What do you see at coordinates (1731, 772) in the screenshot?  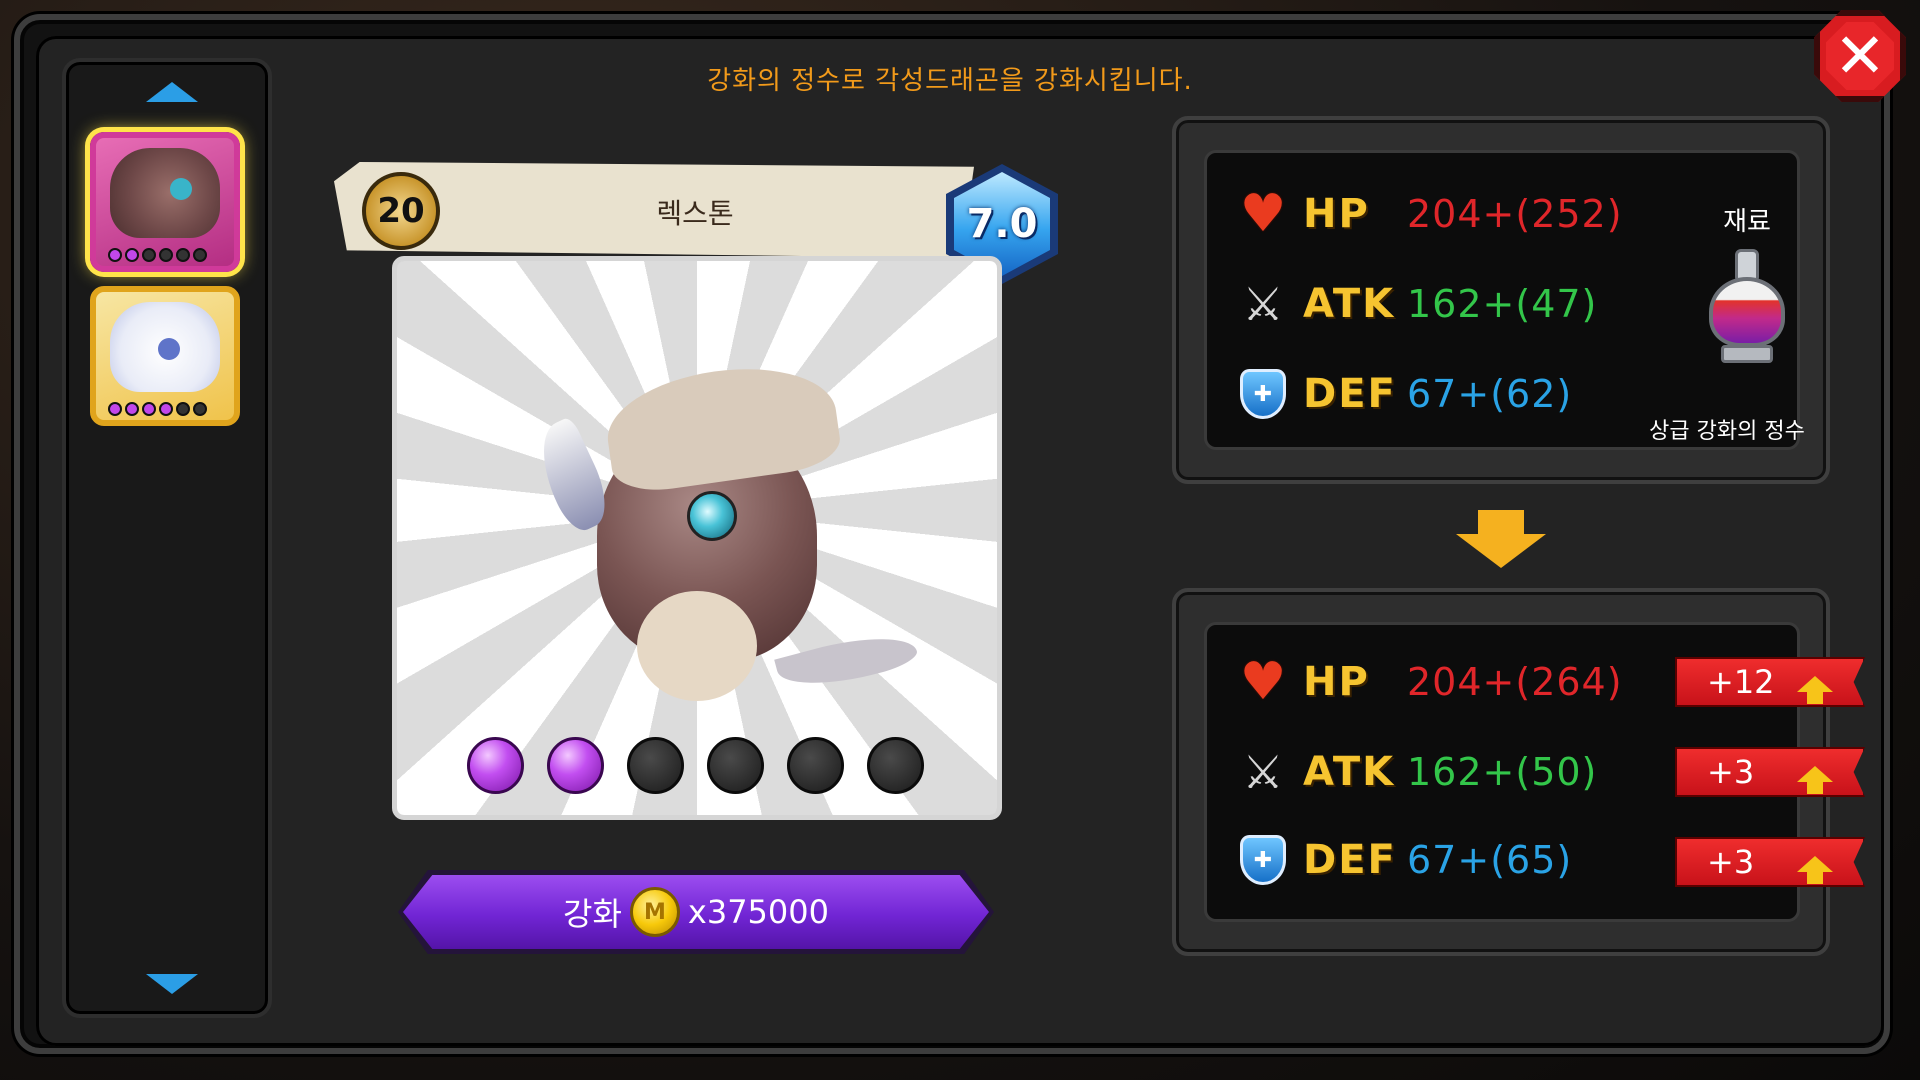 I see `increase-value-atk: +3` at bounding box center [1731, 772].